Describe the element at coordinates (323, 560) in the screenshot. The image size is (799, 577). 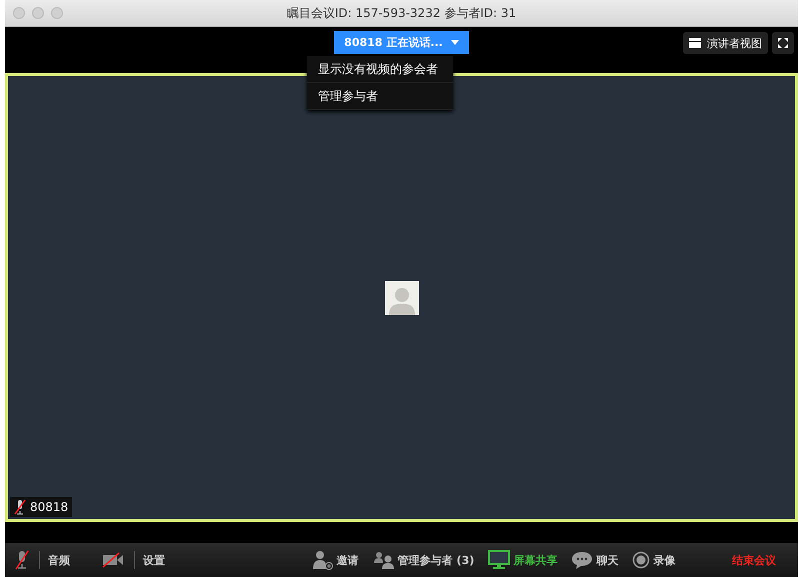
I see `add-person-icon` at that location.